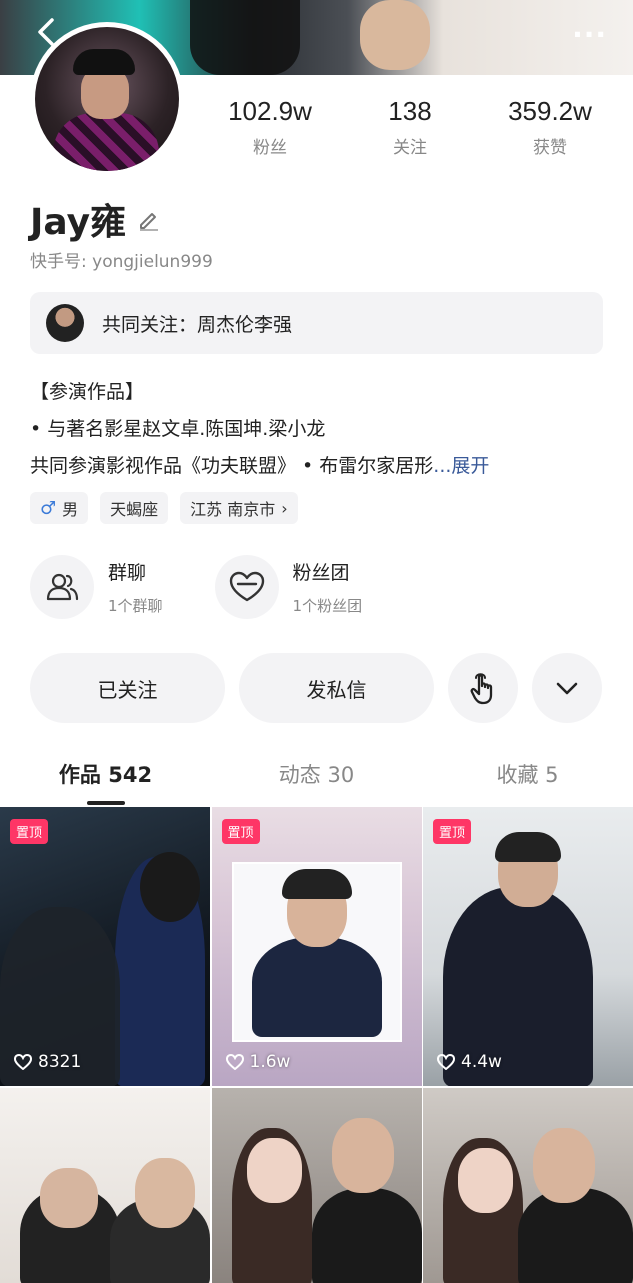  I want to click on tag-gender: ♂ 男, so click(59, 508).